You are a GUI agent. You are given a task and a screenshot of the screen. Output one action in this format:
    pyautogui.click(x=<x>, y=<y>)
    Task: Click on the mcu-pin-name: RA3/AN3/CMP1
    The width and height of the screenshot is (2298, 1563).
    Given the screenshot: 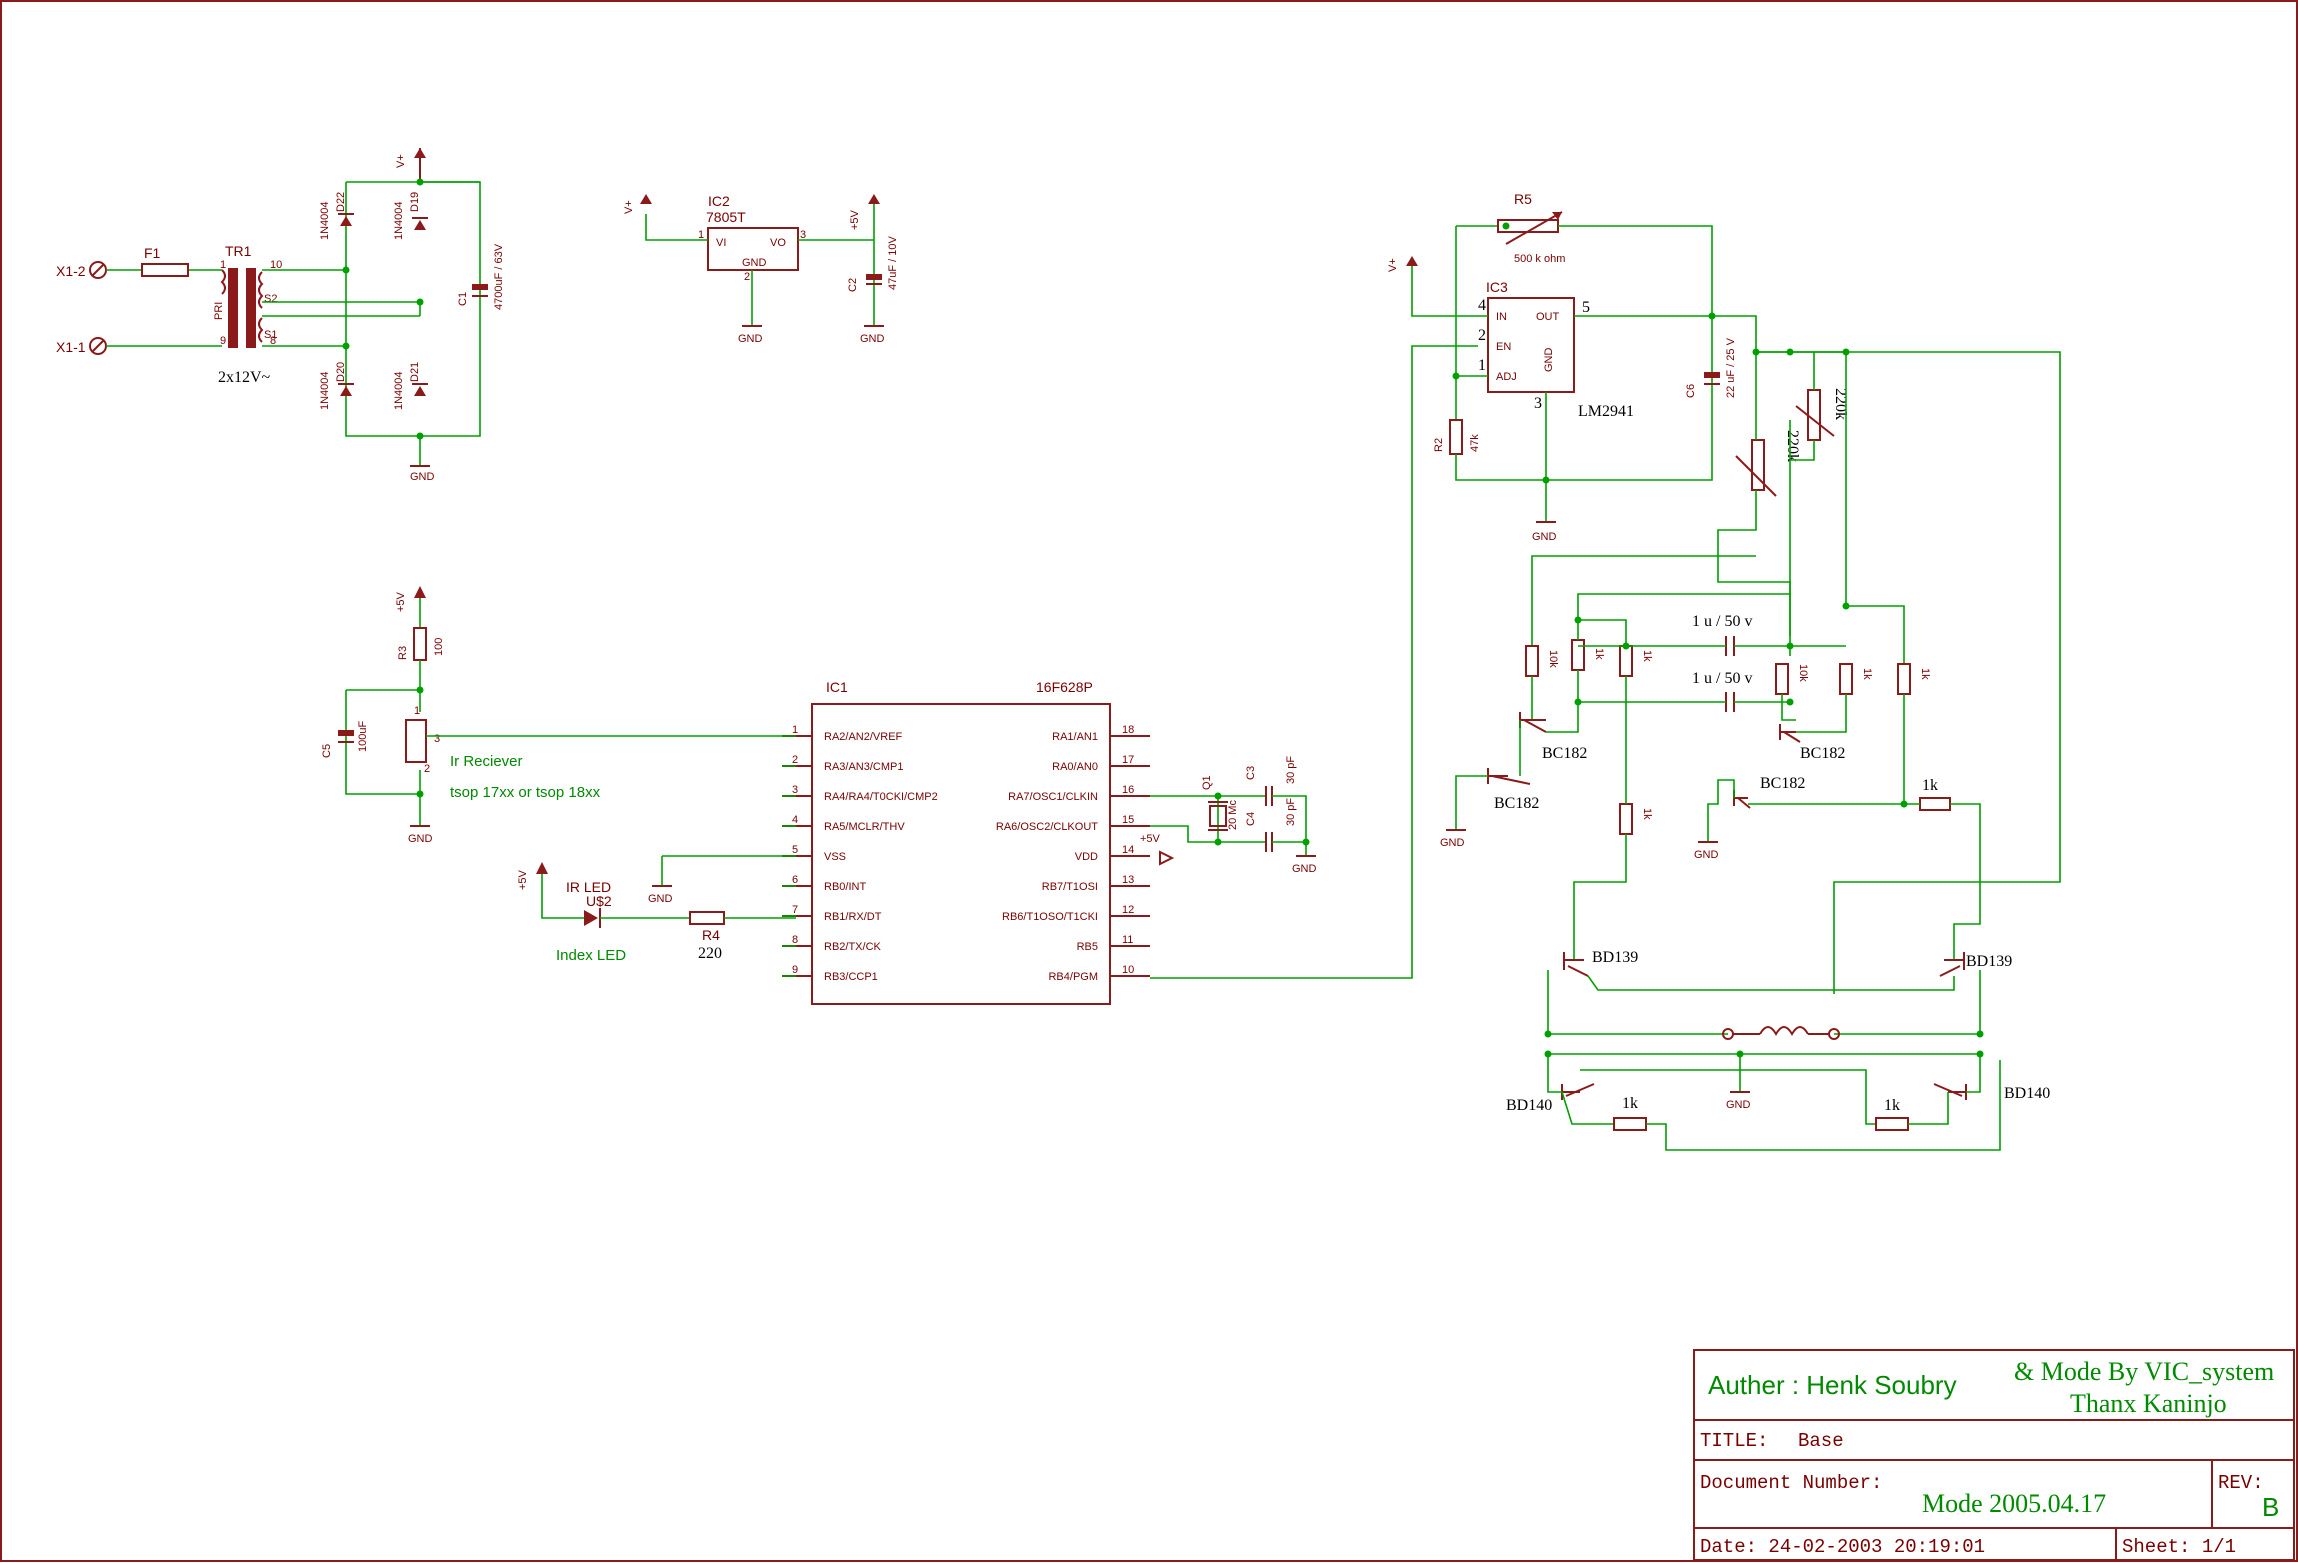 What is the action you would take?
    pyautogui.click(x=863, y=767)
    